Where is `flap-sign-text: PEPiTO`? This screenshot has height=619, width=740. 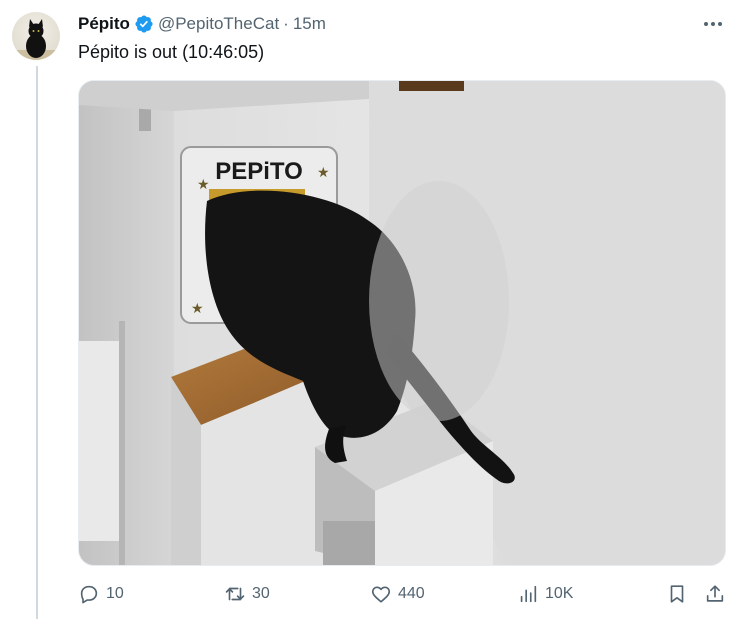
flap-sign-text: PEPiTO is located at coordinates (259, 171).